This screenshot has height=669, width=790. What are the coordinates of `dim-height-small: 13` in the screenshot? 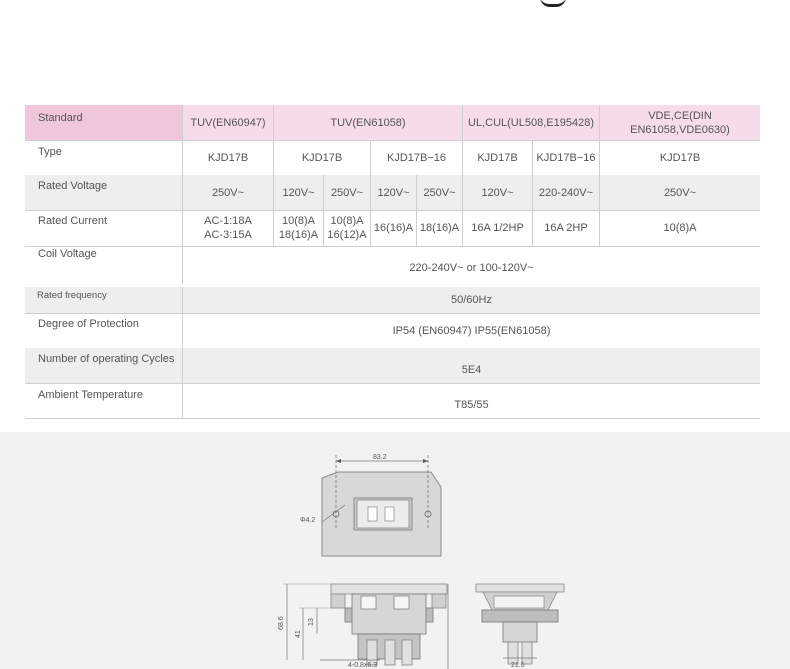 It's located at (311, 622).